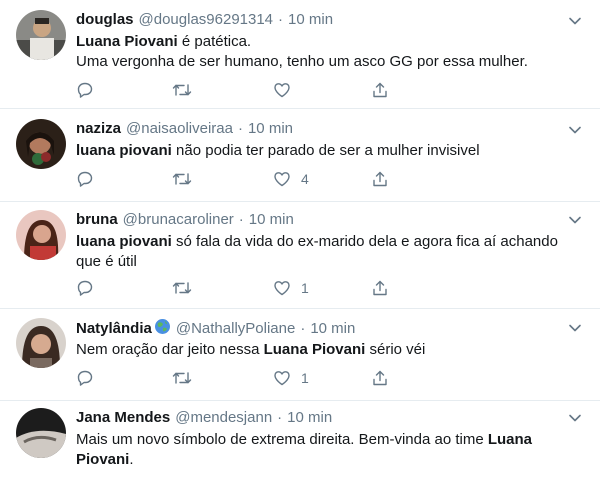  Describe the element at coordinates (106, 261) in the screenshot. I see `text-segment: que é útil` at that location.